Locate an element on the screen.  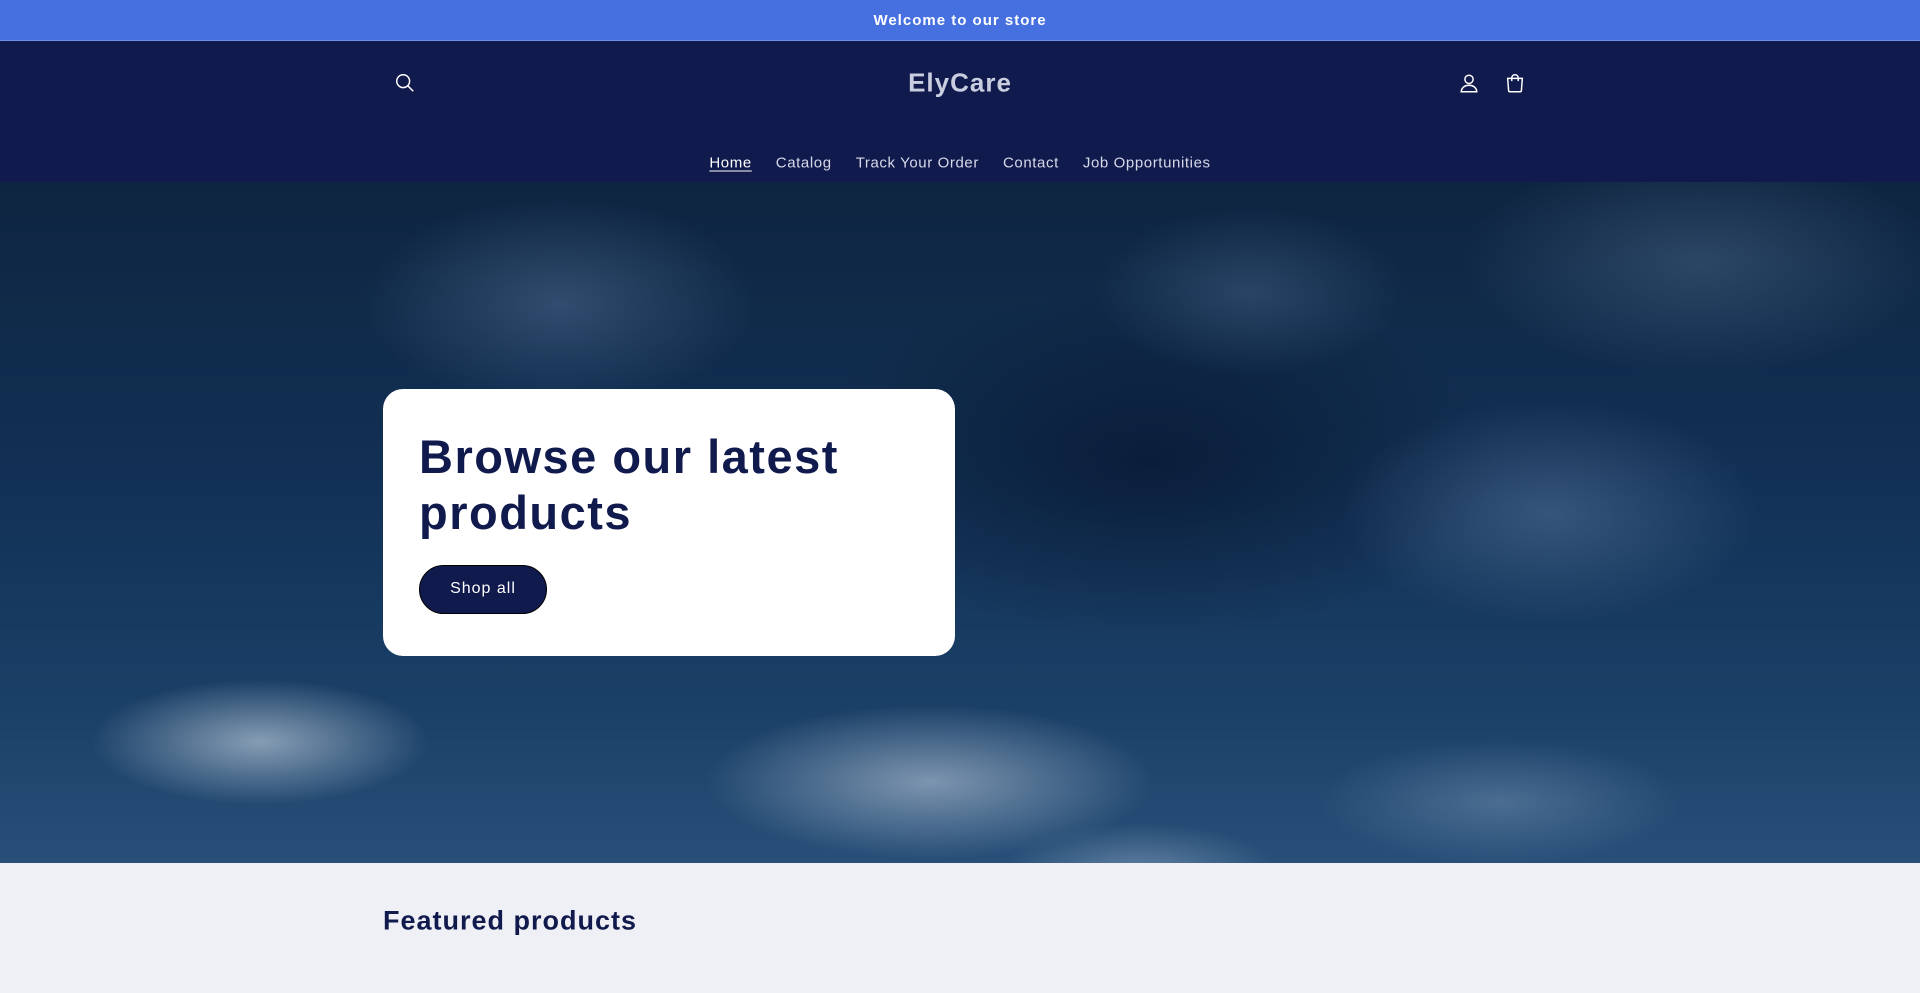
search-icon is located at coordinates (405, 83).